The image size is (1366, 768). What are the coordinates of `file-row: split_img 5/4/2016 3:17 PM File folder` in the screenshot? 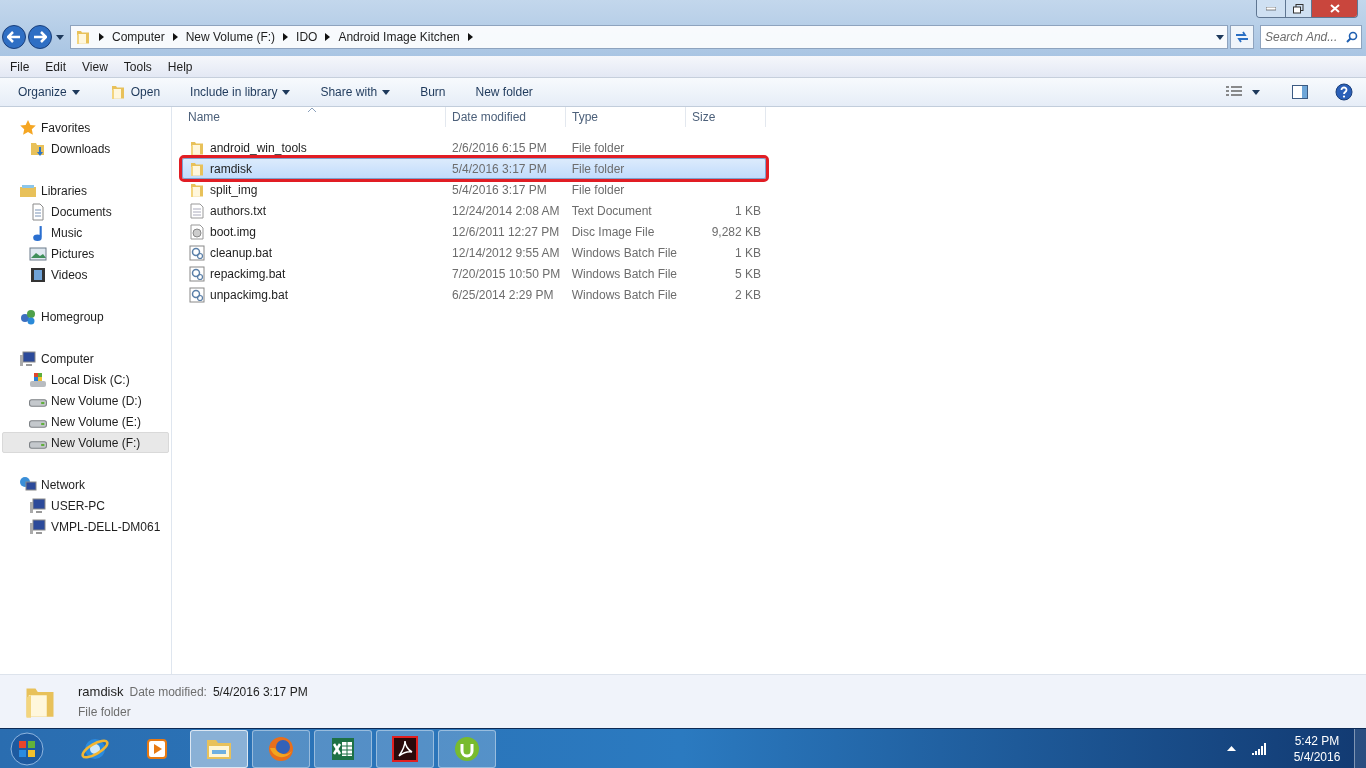 It's located at (474, 189).